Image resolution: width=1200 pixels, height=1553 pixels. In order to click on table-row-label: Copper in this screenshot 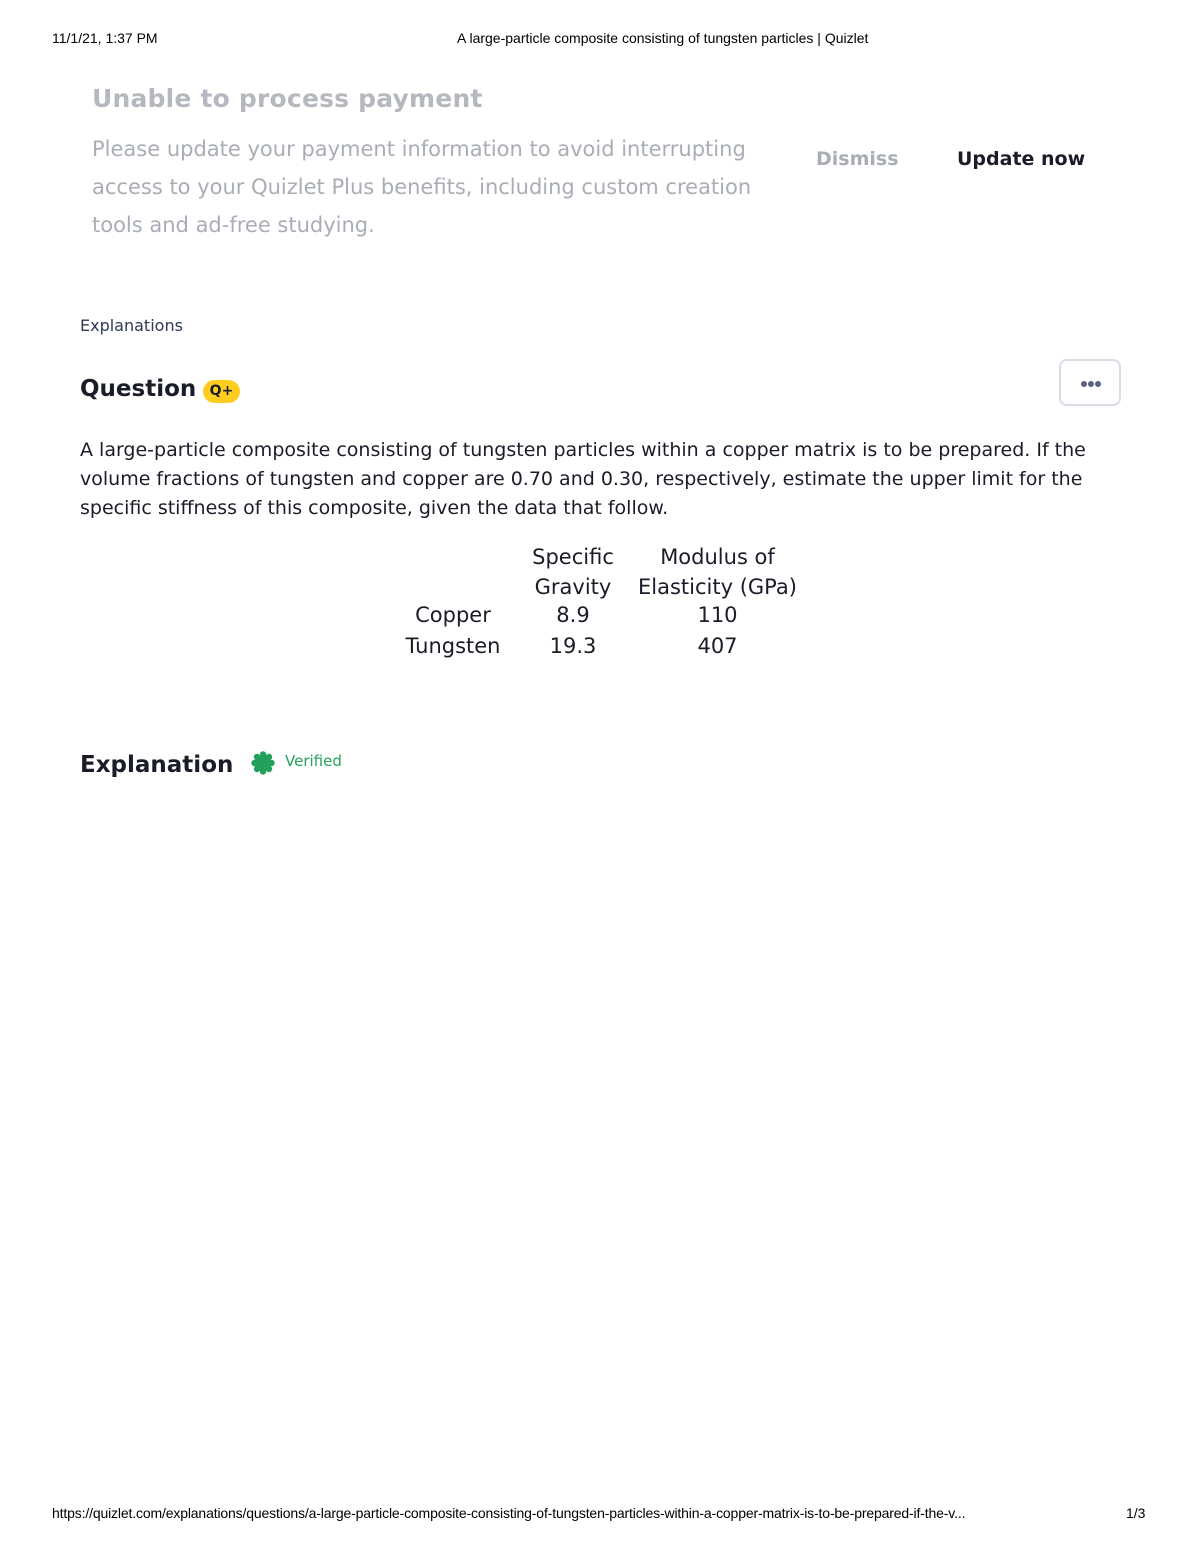, I will do `click(453, 615)`.